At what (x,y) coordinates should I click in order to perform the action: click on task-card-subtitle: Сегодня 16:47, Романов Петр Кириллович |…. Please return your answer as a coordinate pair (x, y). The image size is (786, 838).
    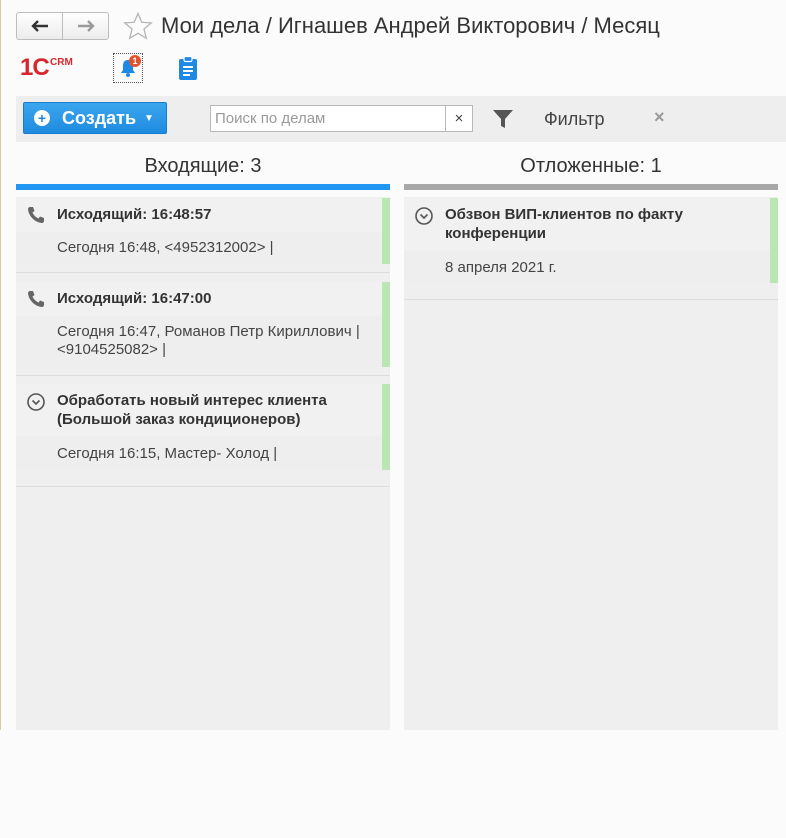
    Looking at the image, I should click on (208, 340).